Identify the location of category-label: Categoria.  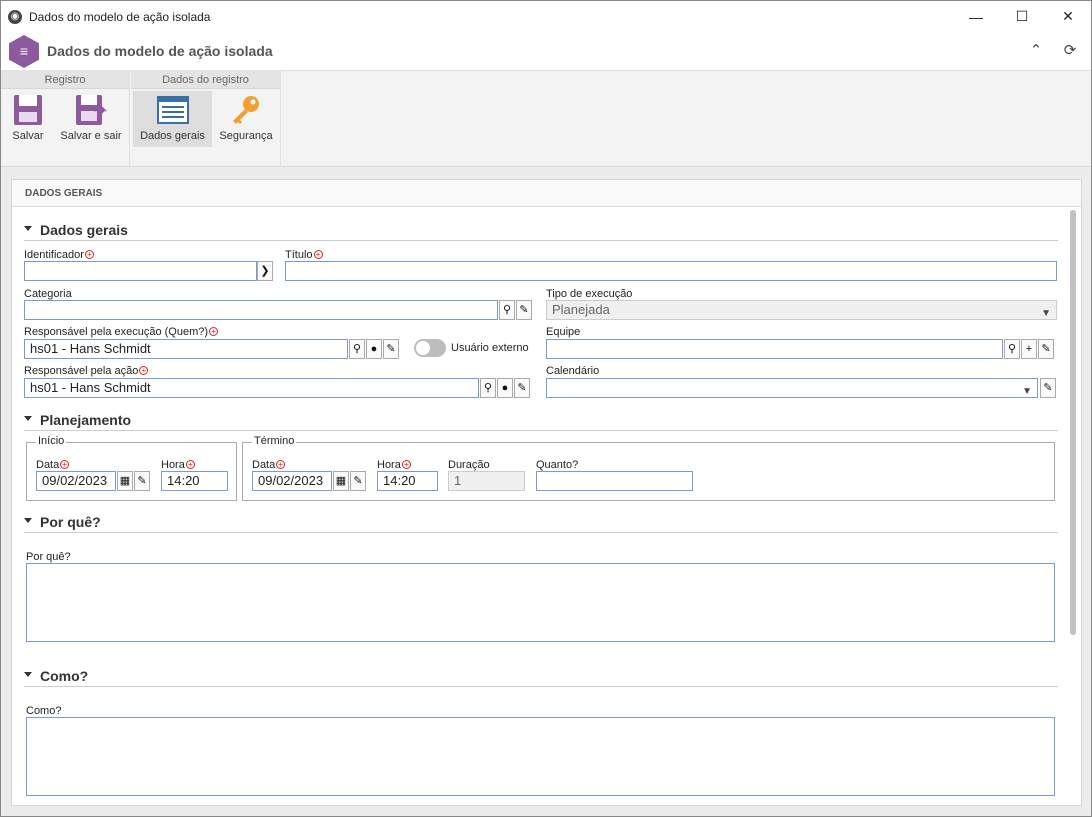
(48, 294).